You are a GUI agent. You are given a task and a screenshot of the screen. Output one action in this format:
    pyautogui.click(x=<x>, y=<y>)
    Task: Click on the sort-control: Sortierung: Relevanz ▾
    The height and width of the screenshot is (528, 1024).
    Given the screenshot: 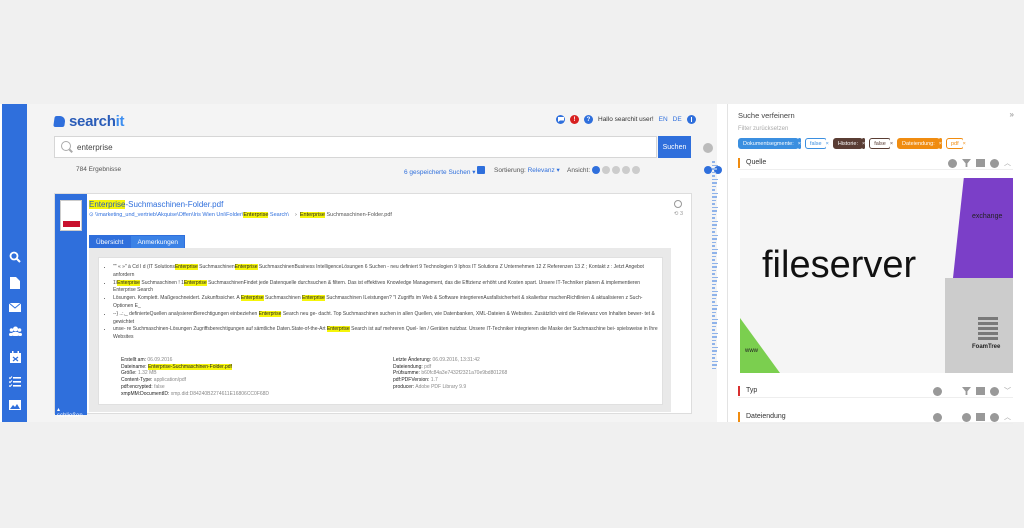 What is the action you would take?
    pyautogui.click(x=527, y=170)
    